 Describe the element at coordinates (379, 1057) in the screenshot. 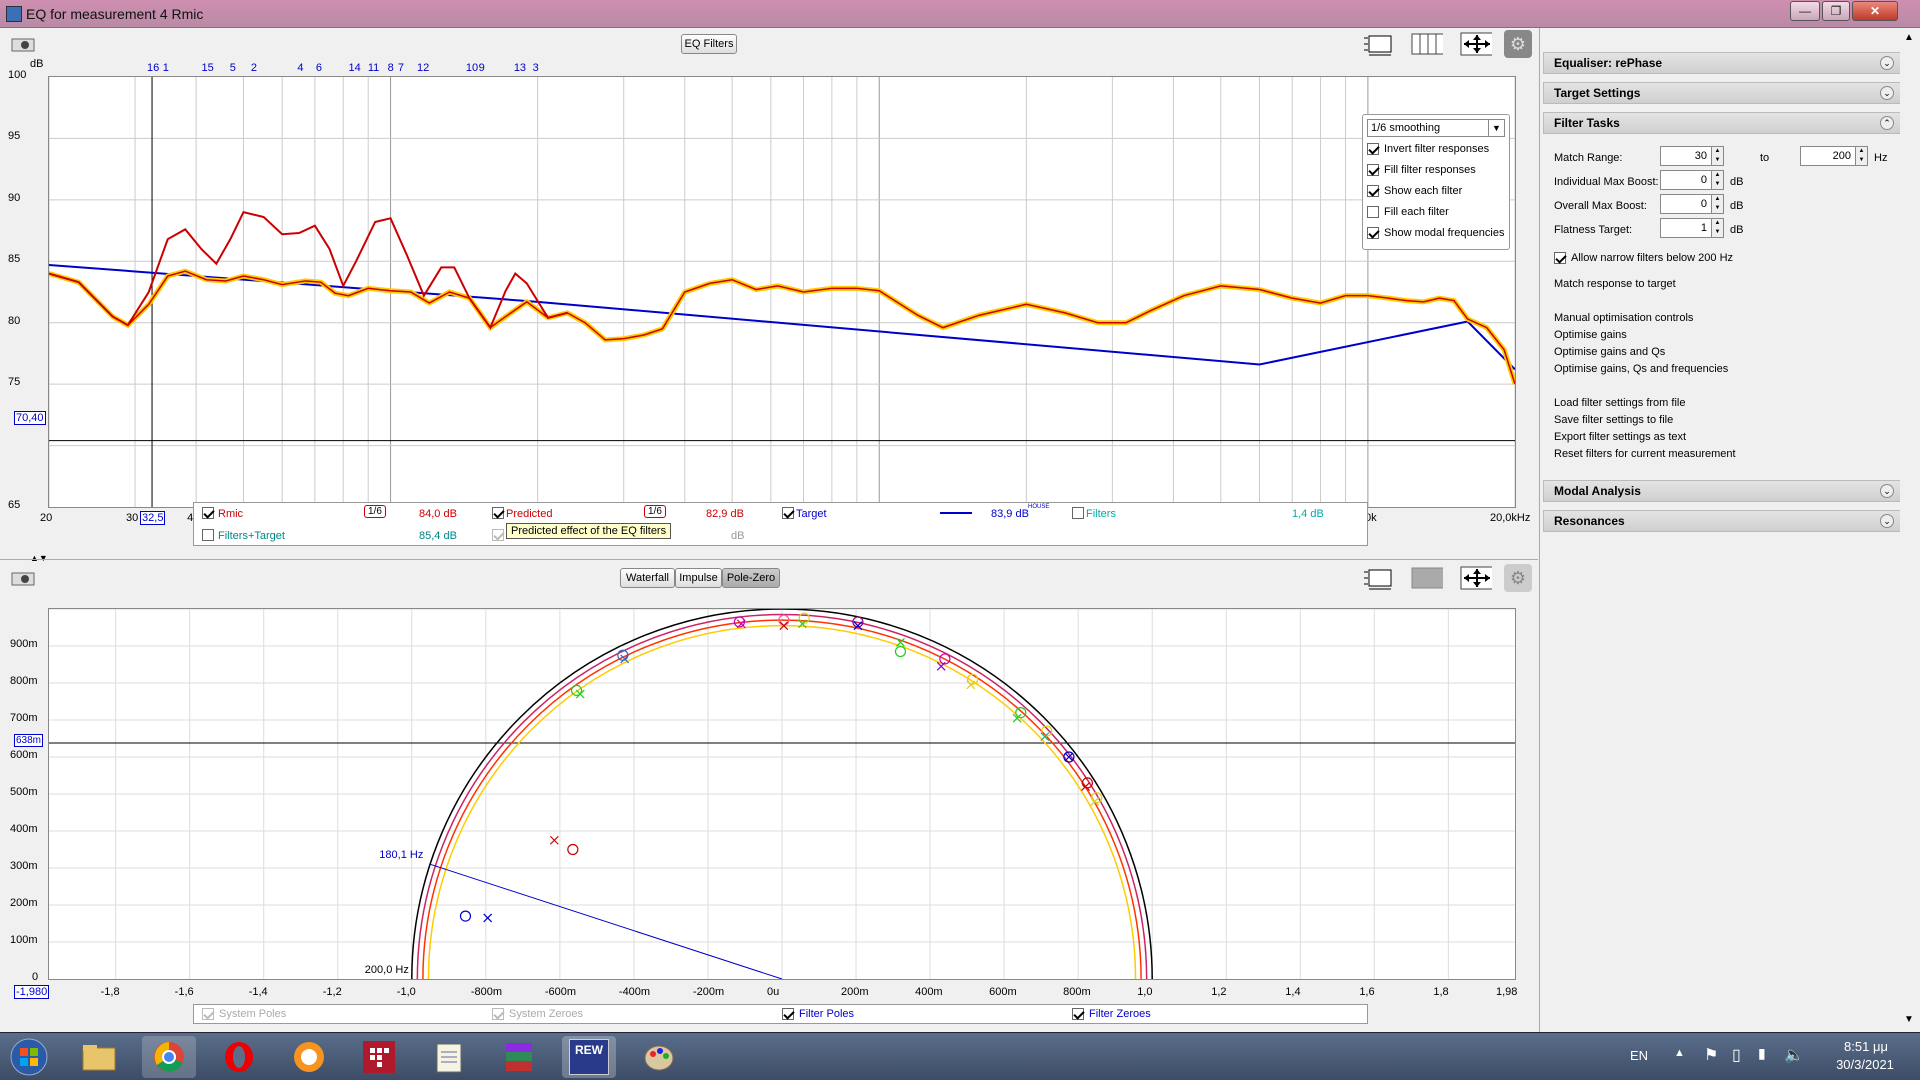

I see `app-grid-icon` at that location.